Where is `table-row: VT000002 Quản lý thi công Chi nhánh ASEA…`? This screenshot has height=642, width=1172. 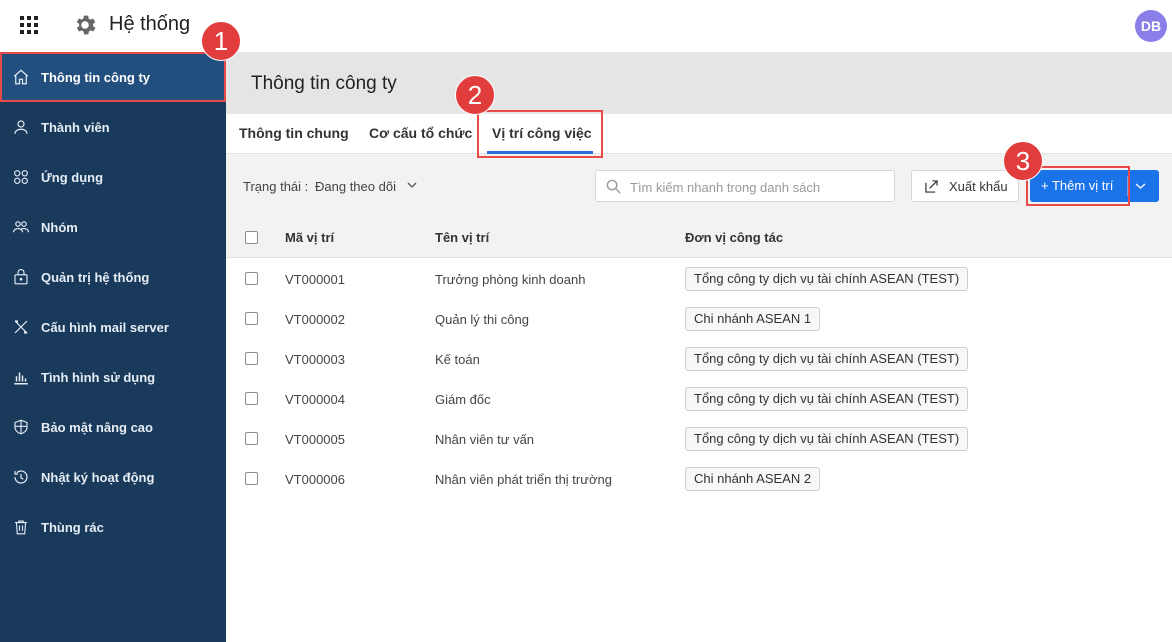 table-row: VT000002 Quản lý thi công Chi nhánh ASEA… is located at coordinates (699, 319).